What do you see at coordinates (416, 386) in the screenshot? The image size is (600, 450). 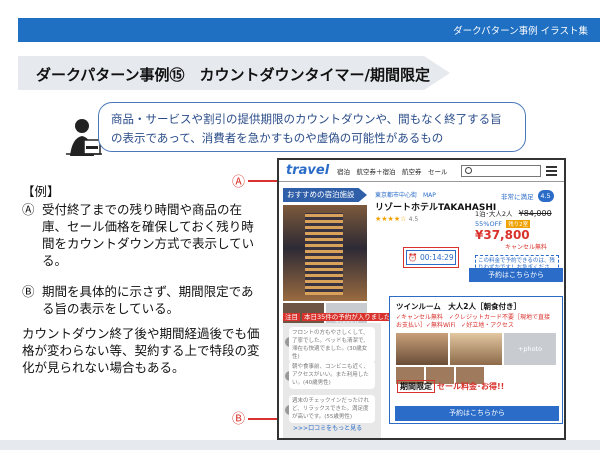 I see `limited-time-label: 期間限定` at bounding box center [416, 386].